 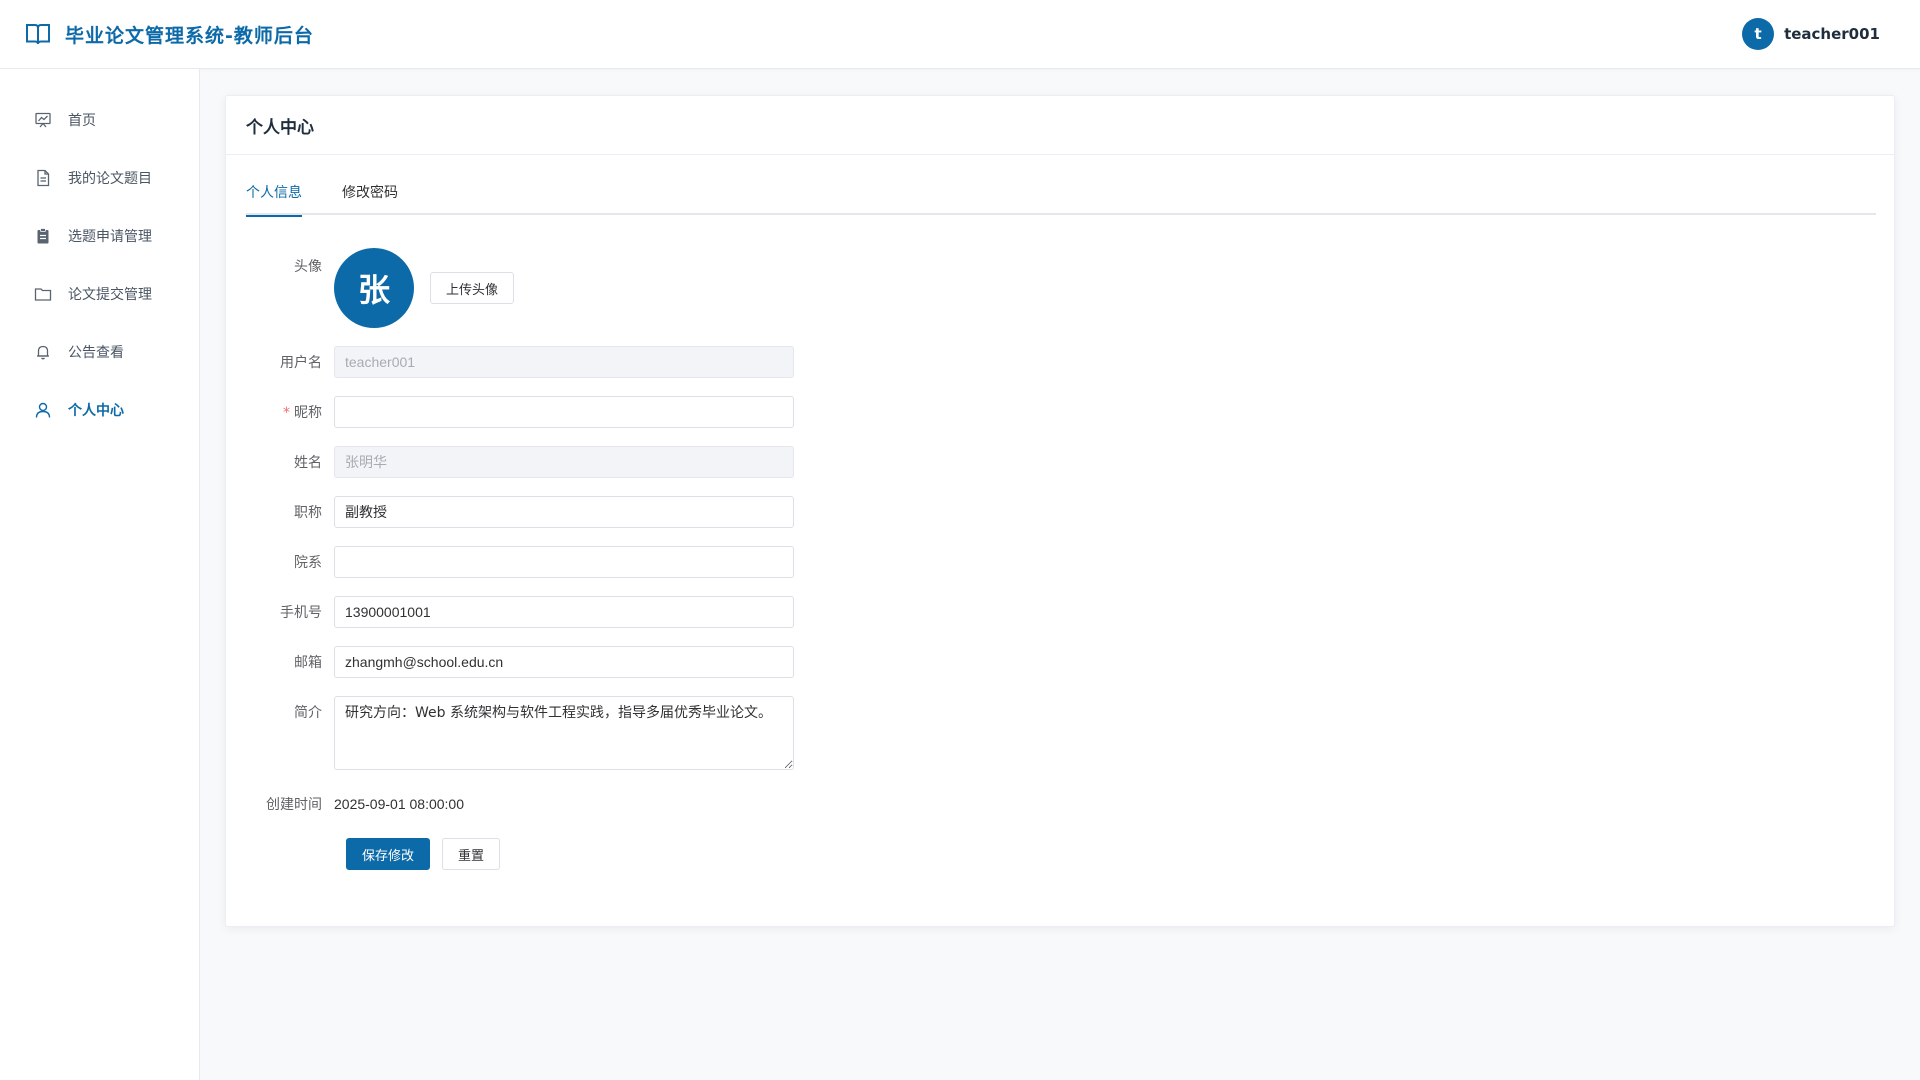 What do you see at coordinates (564, 562) in the screenshot?
I see `department-input` at bounding box center [564, 562].